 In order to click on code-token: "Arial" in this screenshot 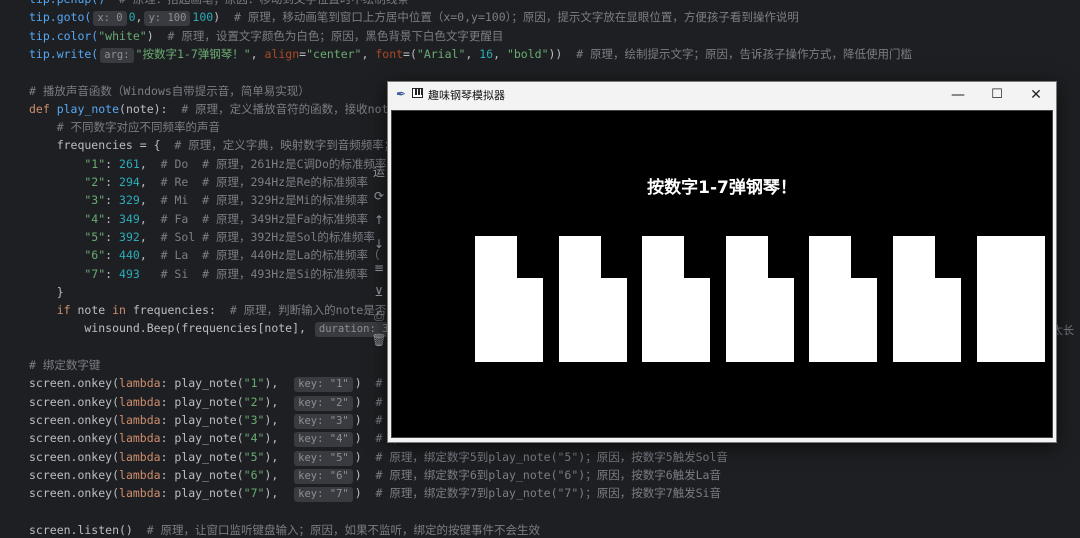, I will do `click(441, 53)`.